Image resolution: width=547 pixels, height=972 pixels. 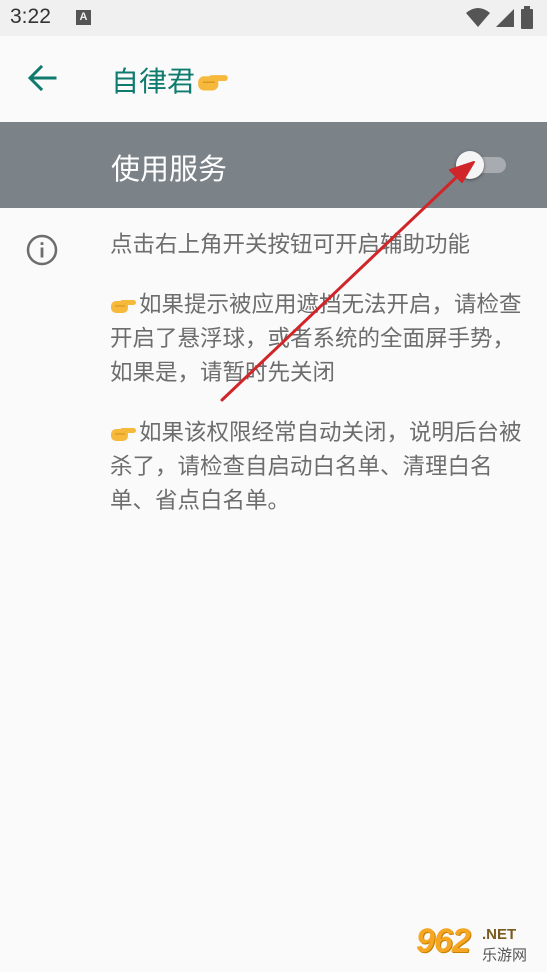 I want to click on info-icon, so click(x=42, y=250).